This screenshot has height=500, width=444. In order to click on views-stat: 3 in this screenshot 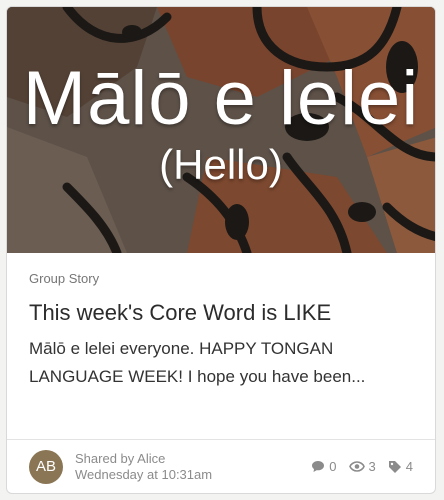, I will do `click(362, 466)`.